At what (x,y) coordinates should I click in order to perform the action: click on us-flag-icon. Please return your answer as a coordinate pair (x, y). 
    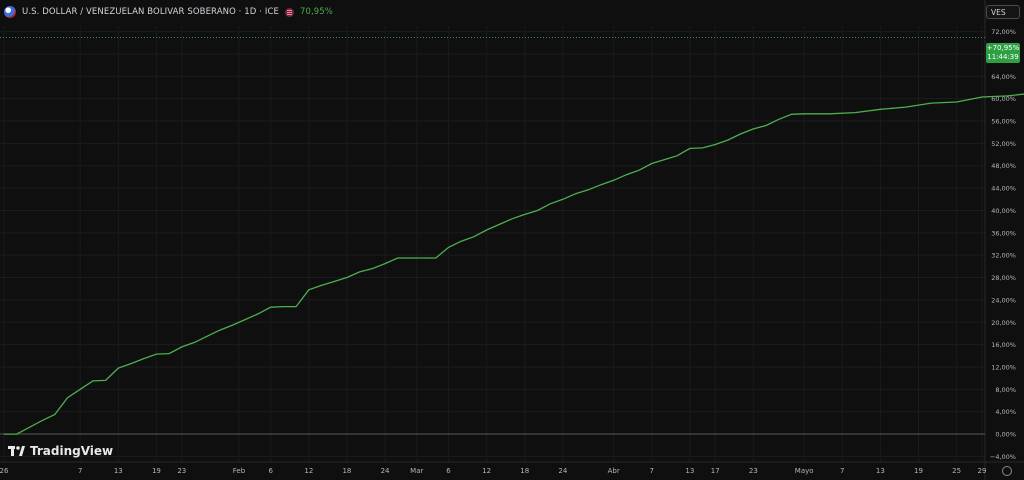
    Looking at the image, I should click on (10, 12).